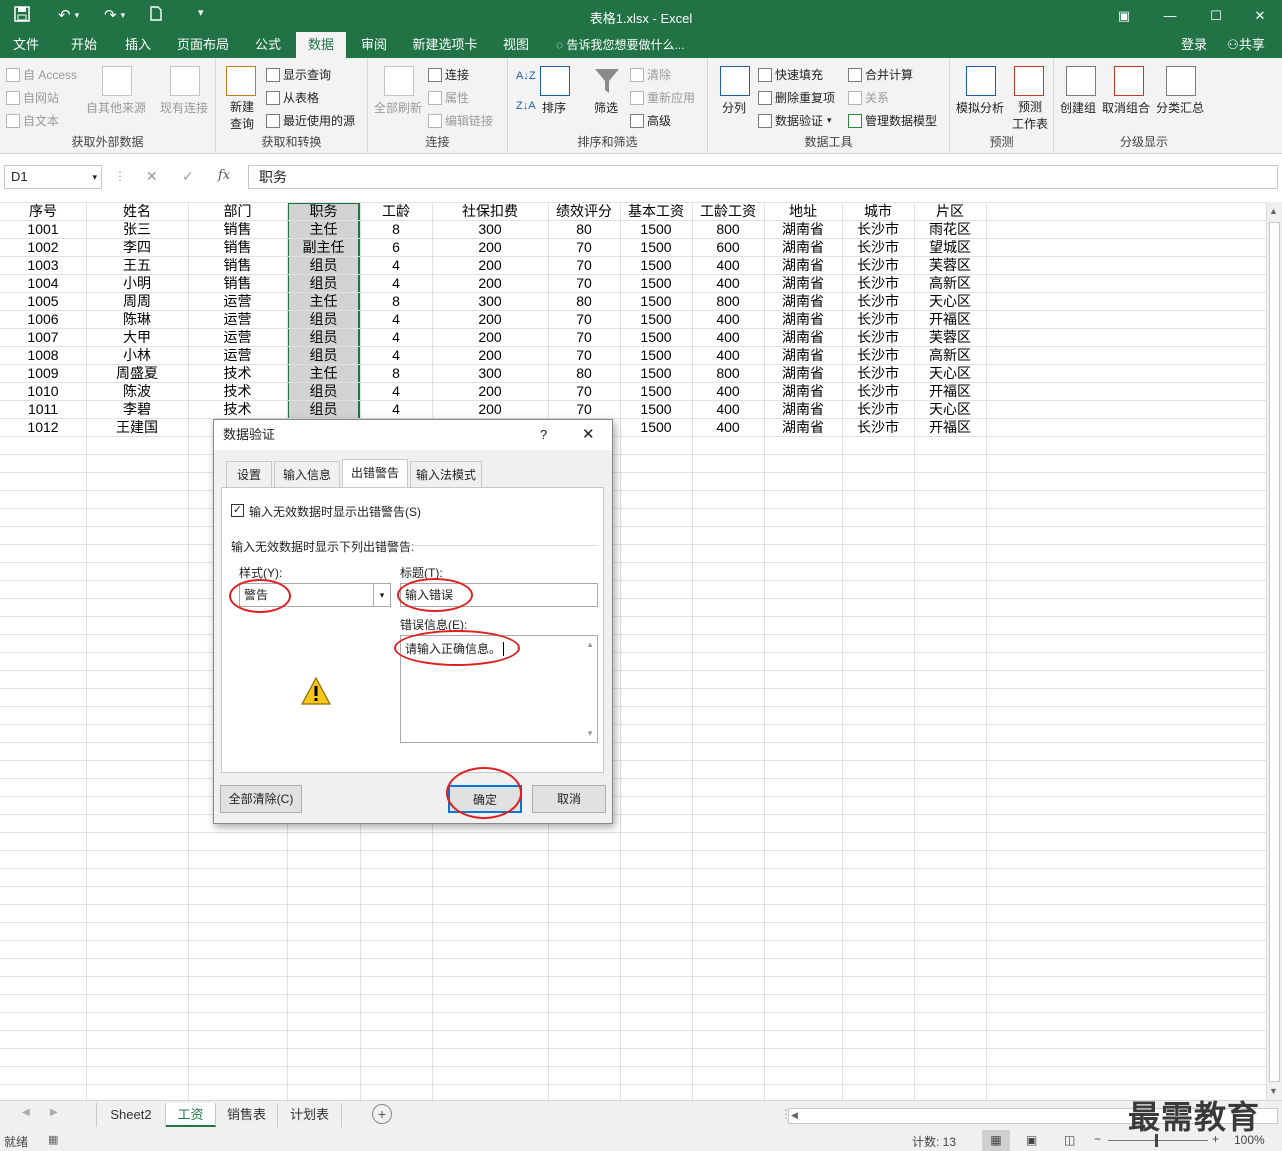 The height and width of the screenshot is (1151, 1282). I want to click on table-cell: 小明, so click(137, 283).